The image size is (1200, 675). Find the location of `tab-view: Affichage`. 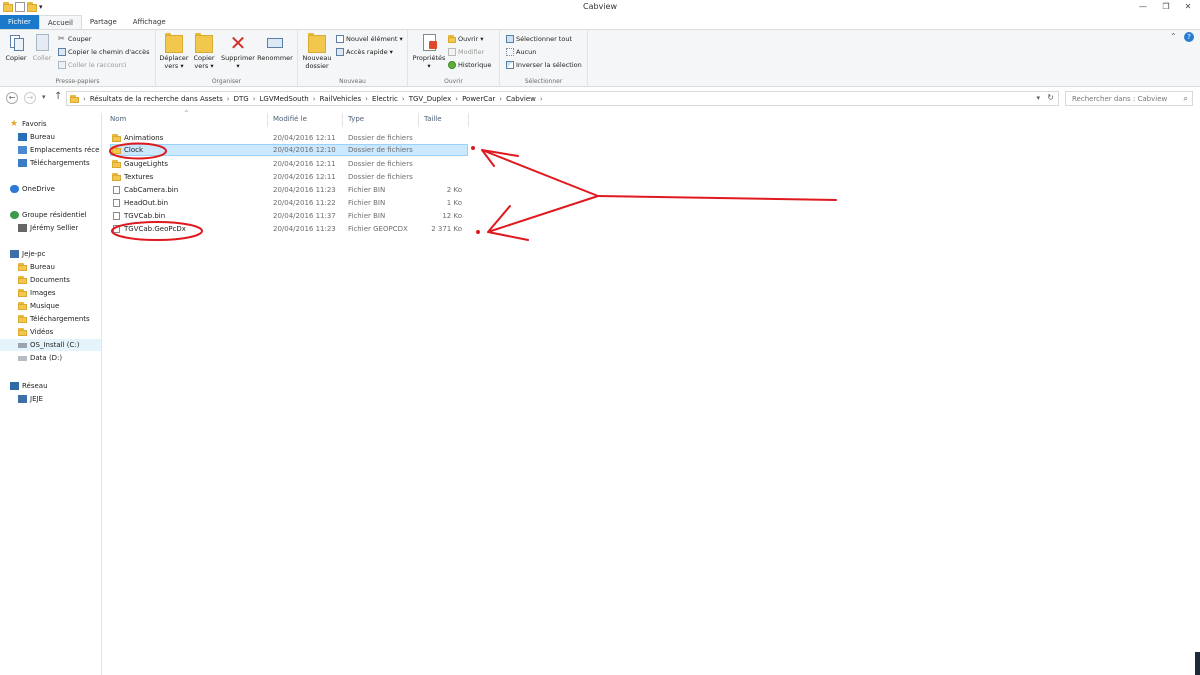

tab-view: Affichage is located at coordinates (149, 22).